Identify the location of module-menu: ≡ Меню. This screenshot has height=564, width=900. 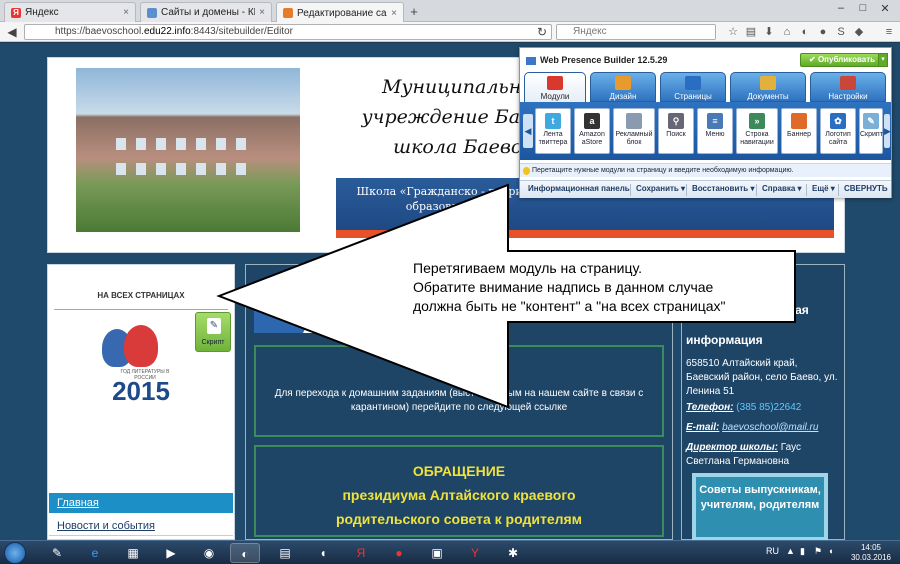
(715, 131).